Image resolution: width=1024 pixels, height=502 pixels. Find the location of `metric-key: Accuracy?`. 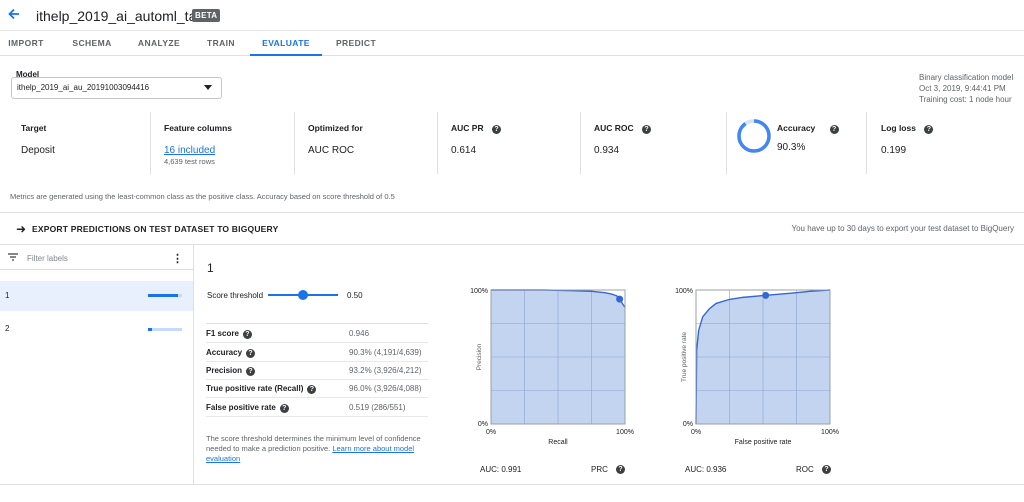

metric-key: Accuracy? is located at coordinates (231, 353).